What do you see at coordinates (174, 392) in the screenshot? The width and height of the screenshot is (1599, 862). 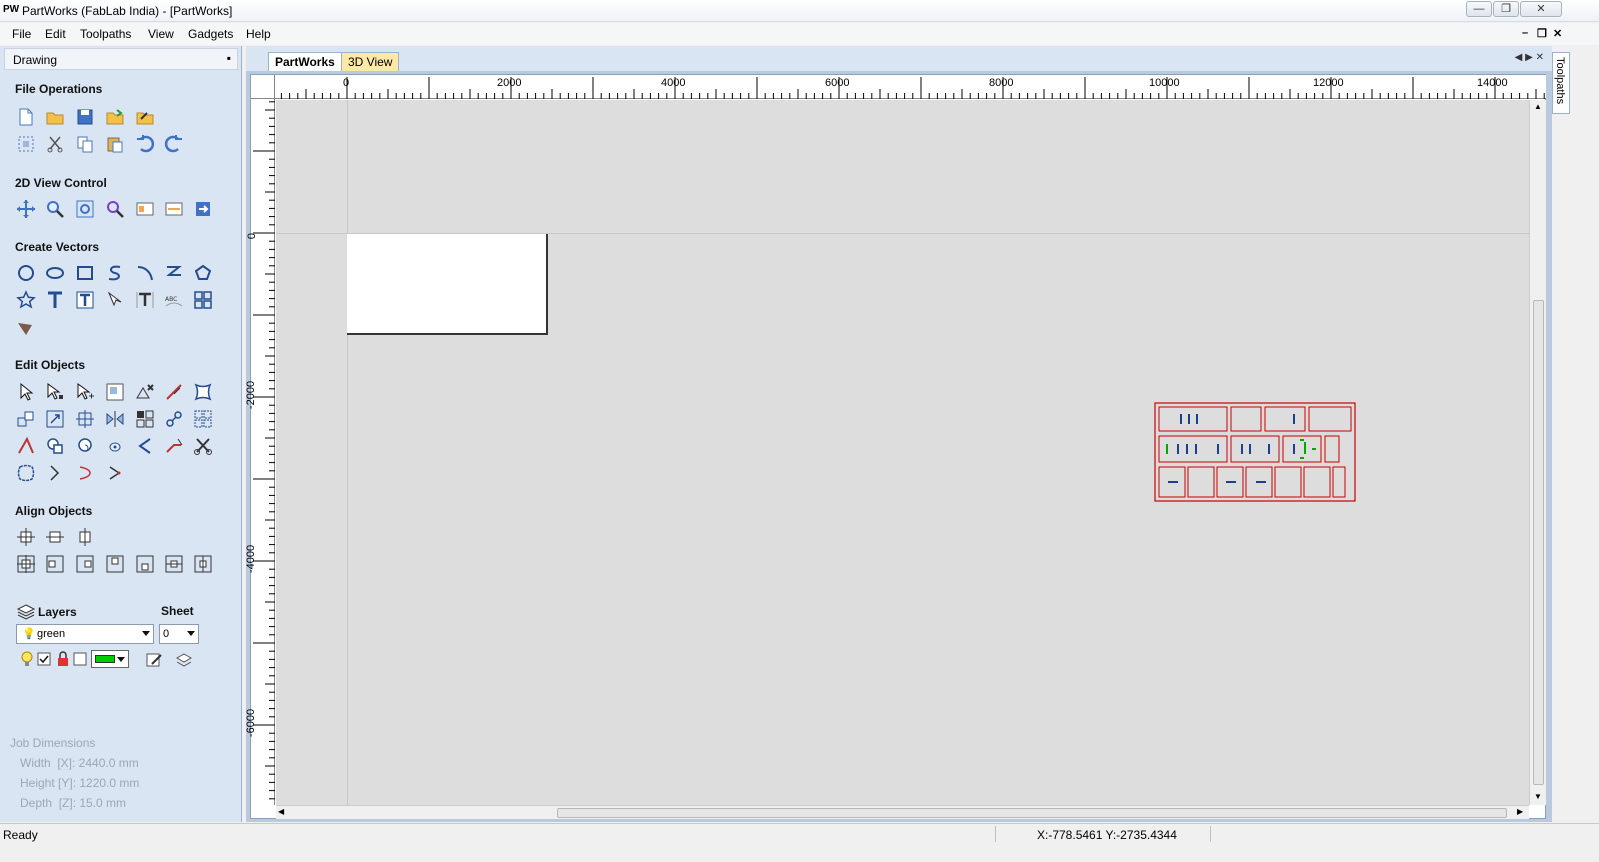 I see `measure-icon` at bounding box center [174, 392].